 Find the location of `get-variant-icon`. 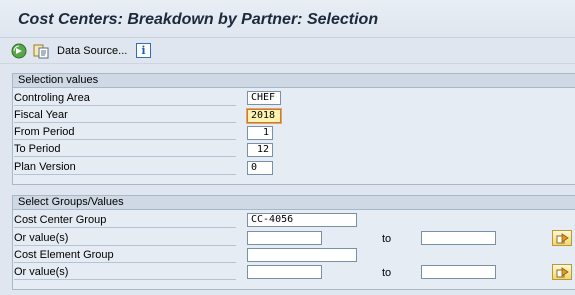

get-variant-icon is located at coordinates (41, 51).